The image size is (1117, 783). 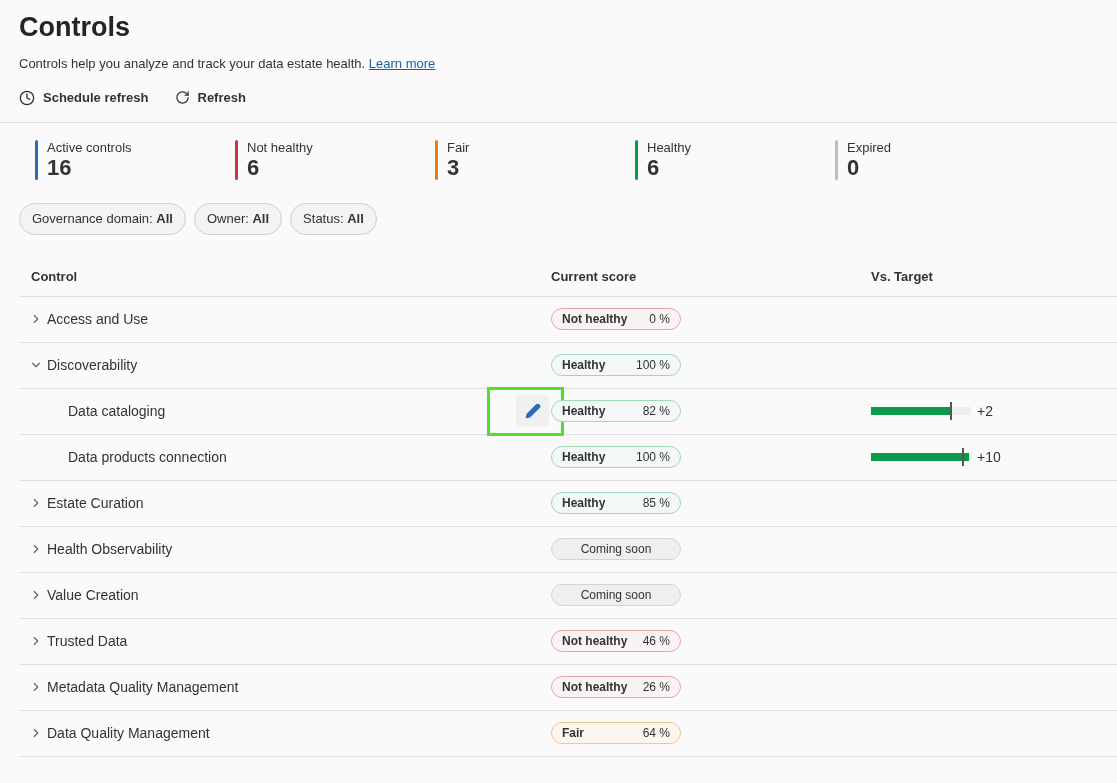 I want to click on summary-label: Active controls, so click(x=89, y=147).